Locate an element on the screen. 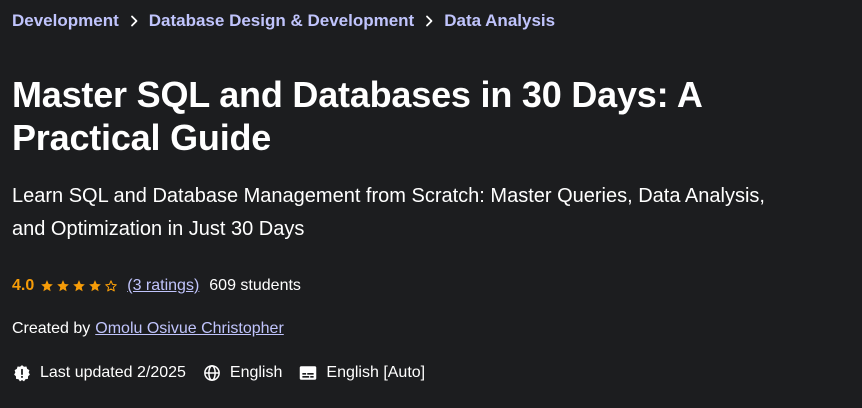  last-updated-text: Last updated 2/2025 is located at coordinates (113, 372).